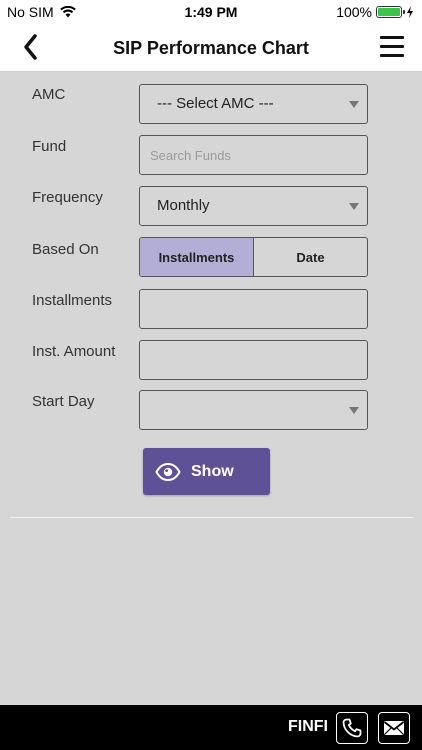  What do you see at coordinates (63, 401) in the screenshot?
I see `start-day-label: Start Day` at bounding box center [63, 401].